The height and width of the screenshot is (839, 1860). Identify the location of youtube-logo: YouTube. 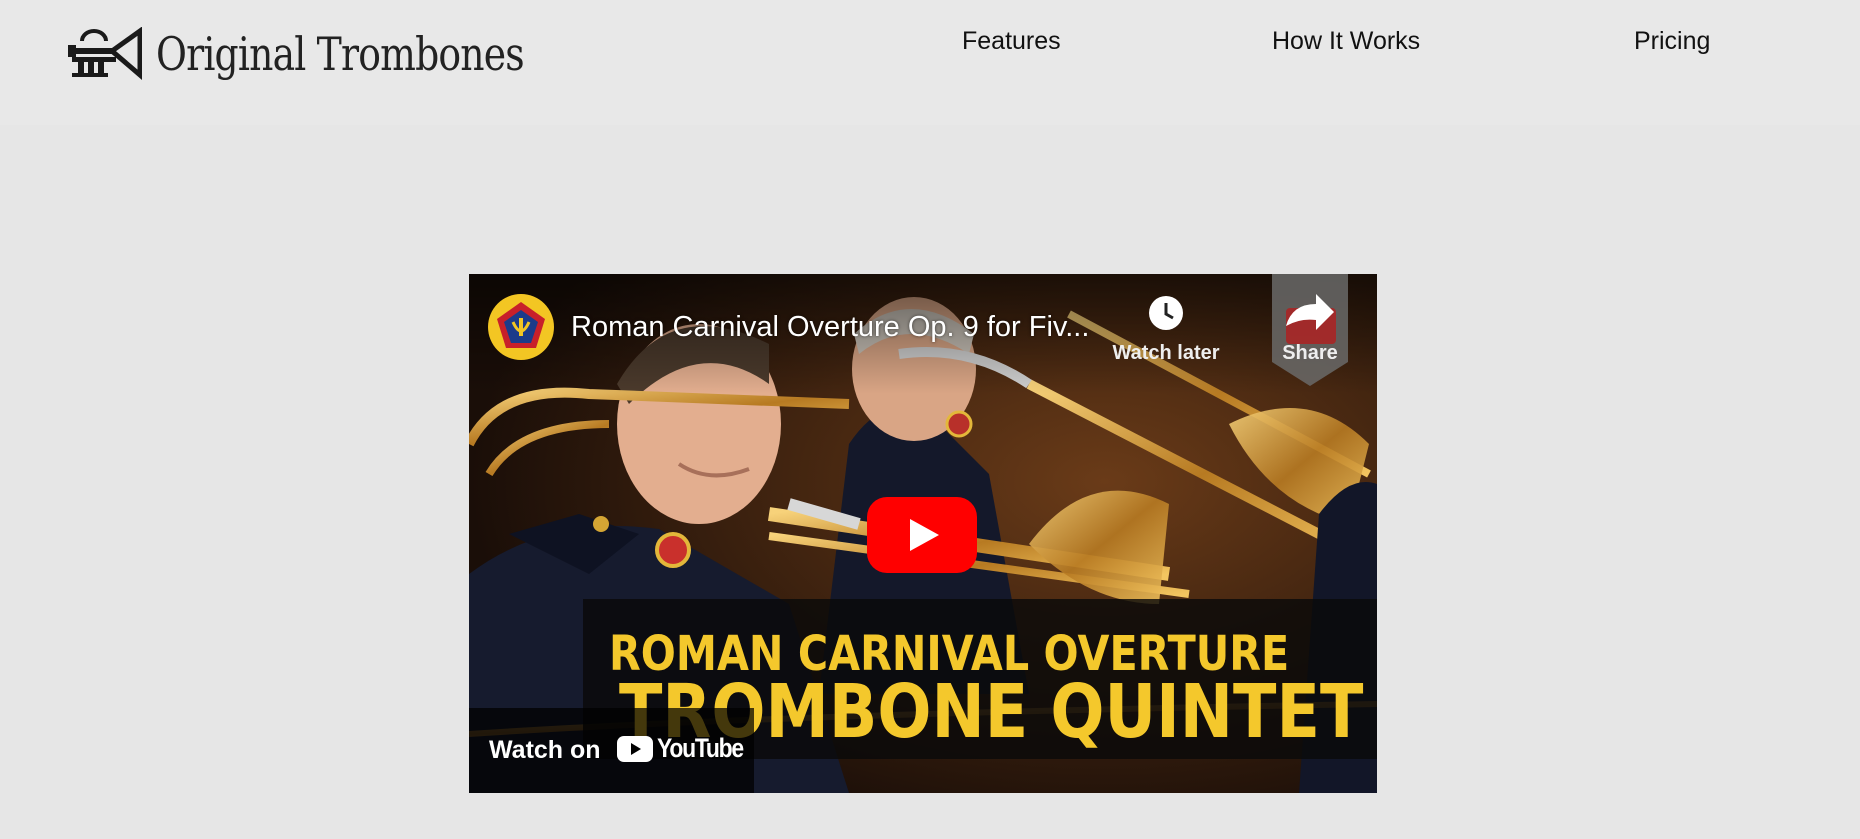
(687, 748).